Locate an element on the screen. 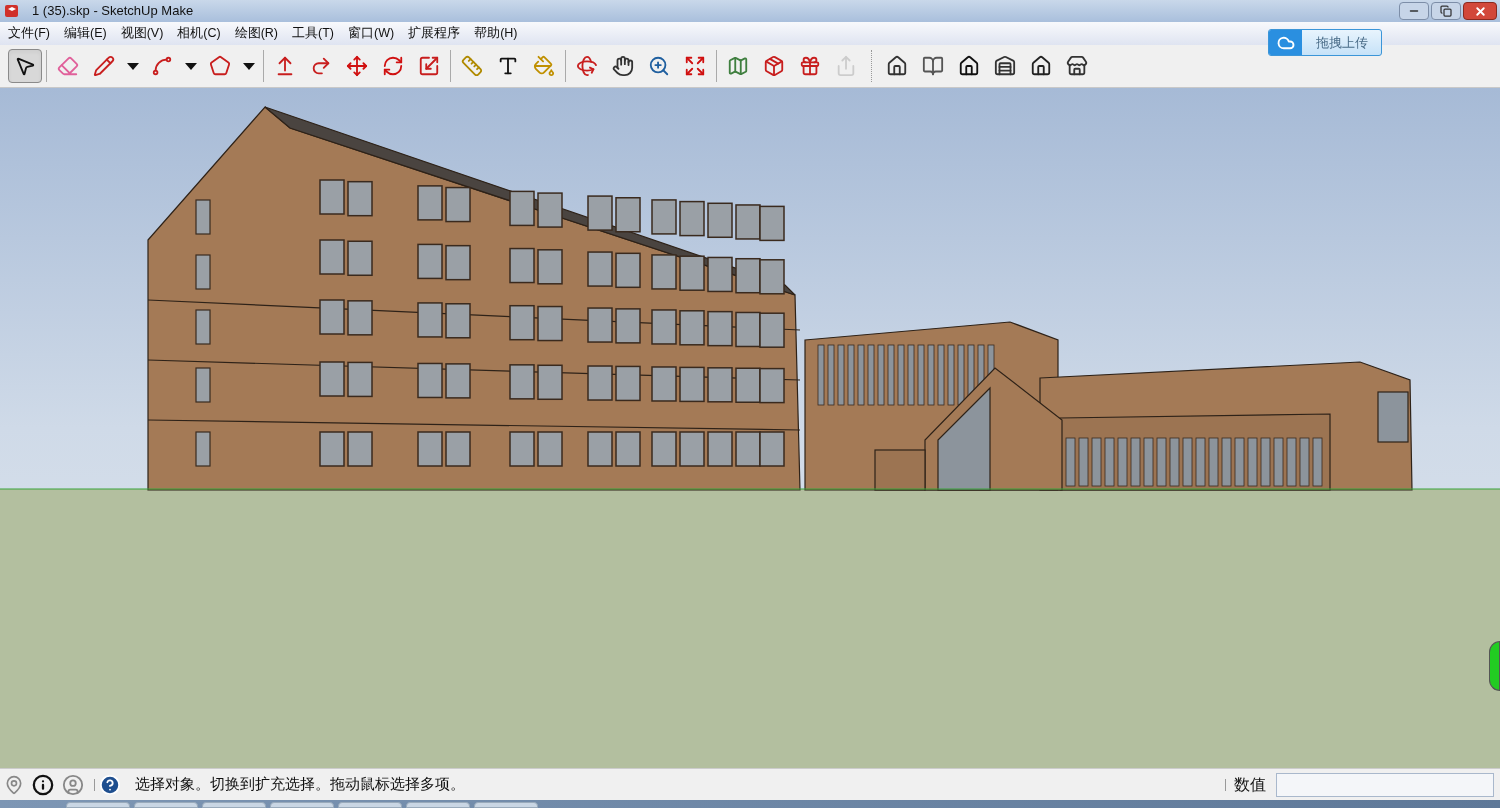 The height and width of the screenshot is (808, 1500). tool-button is located at coordinates (25, 66).